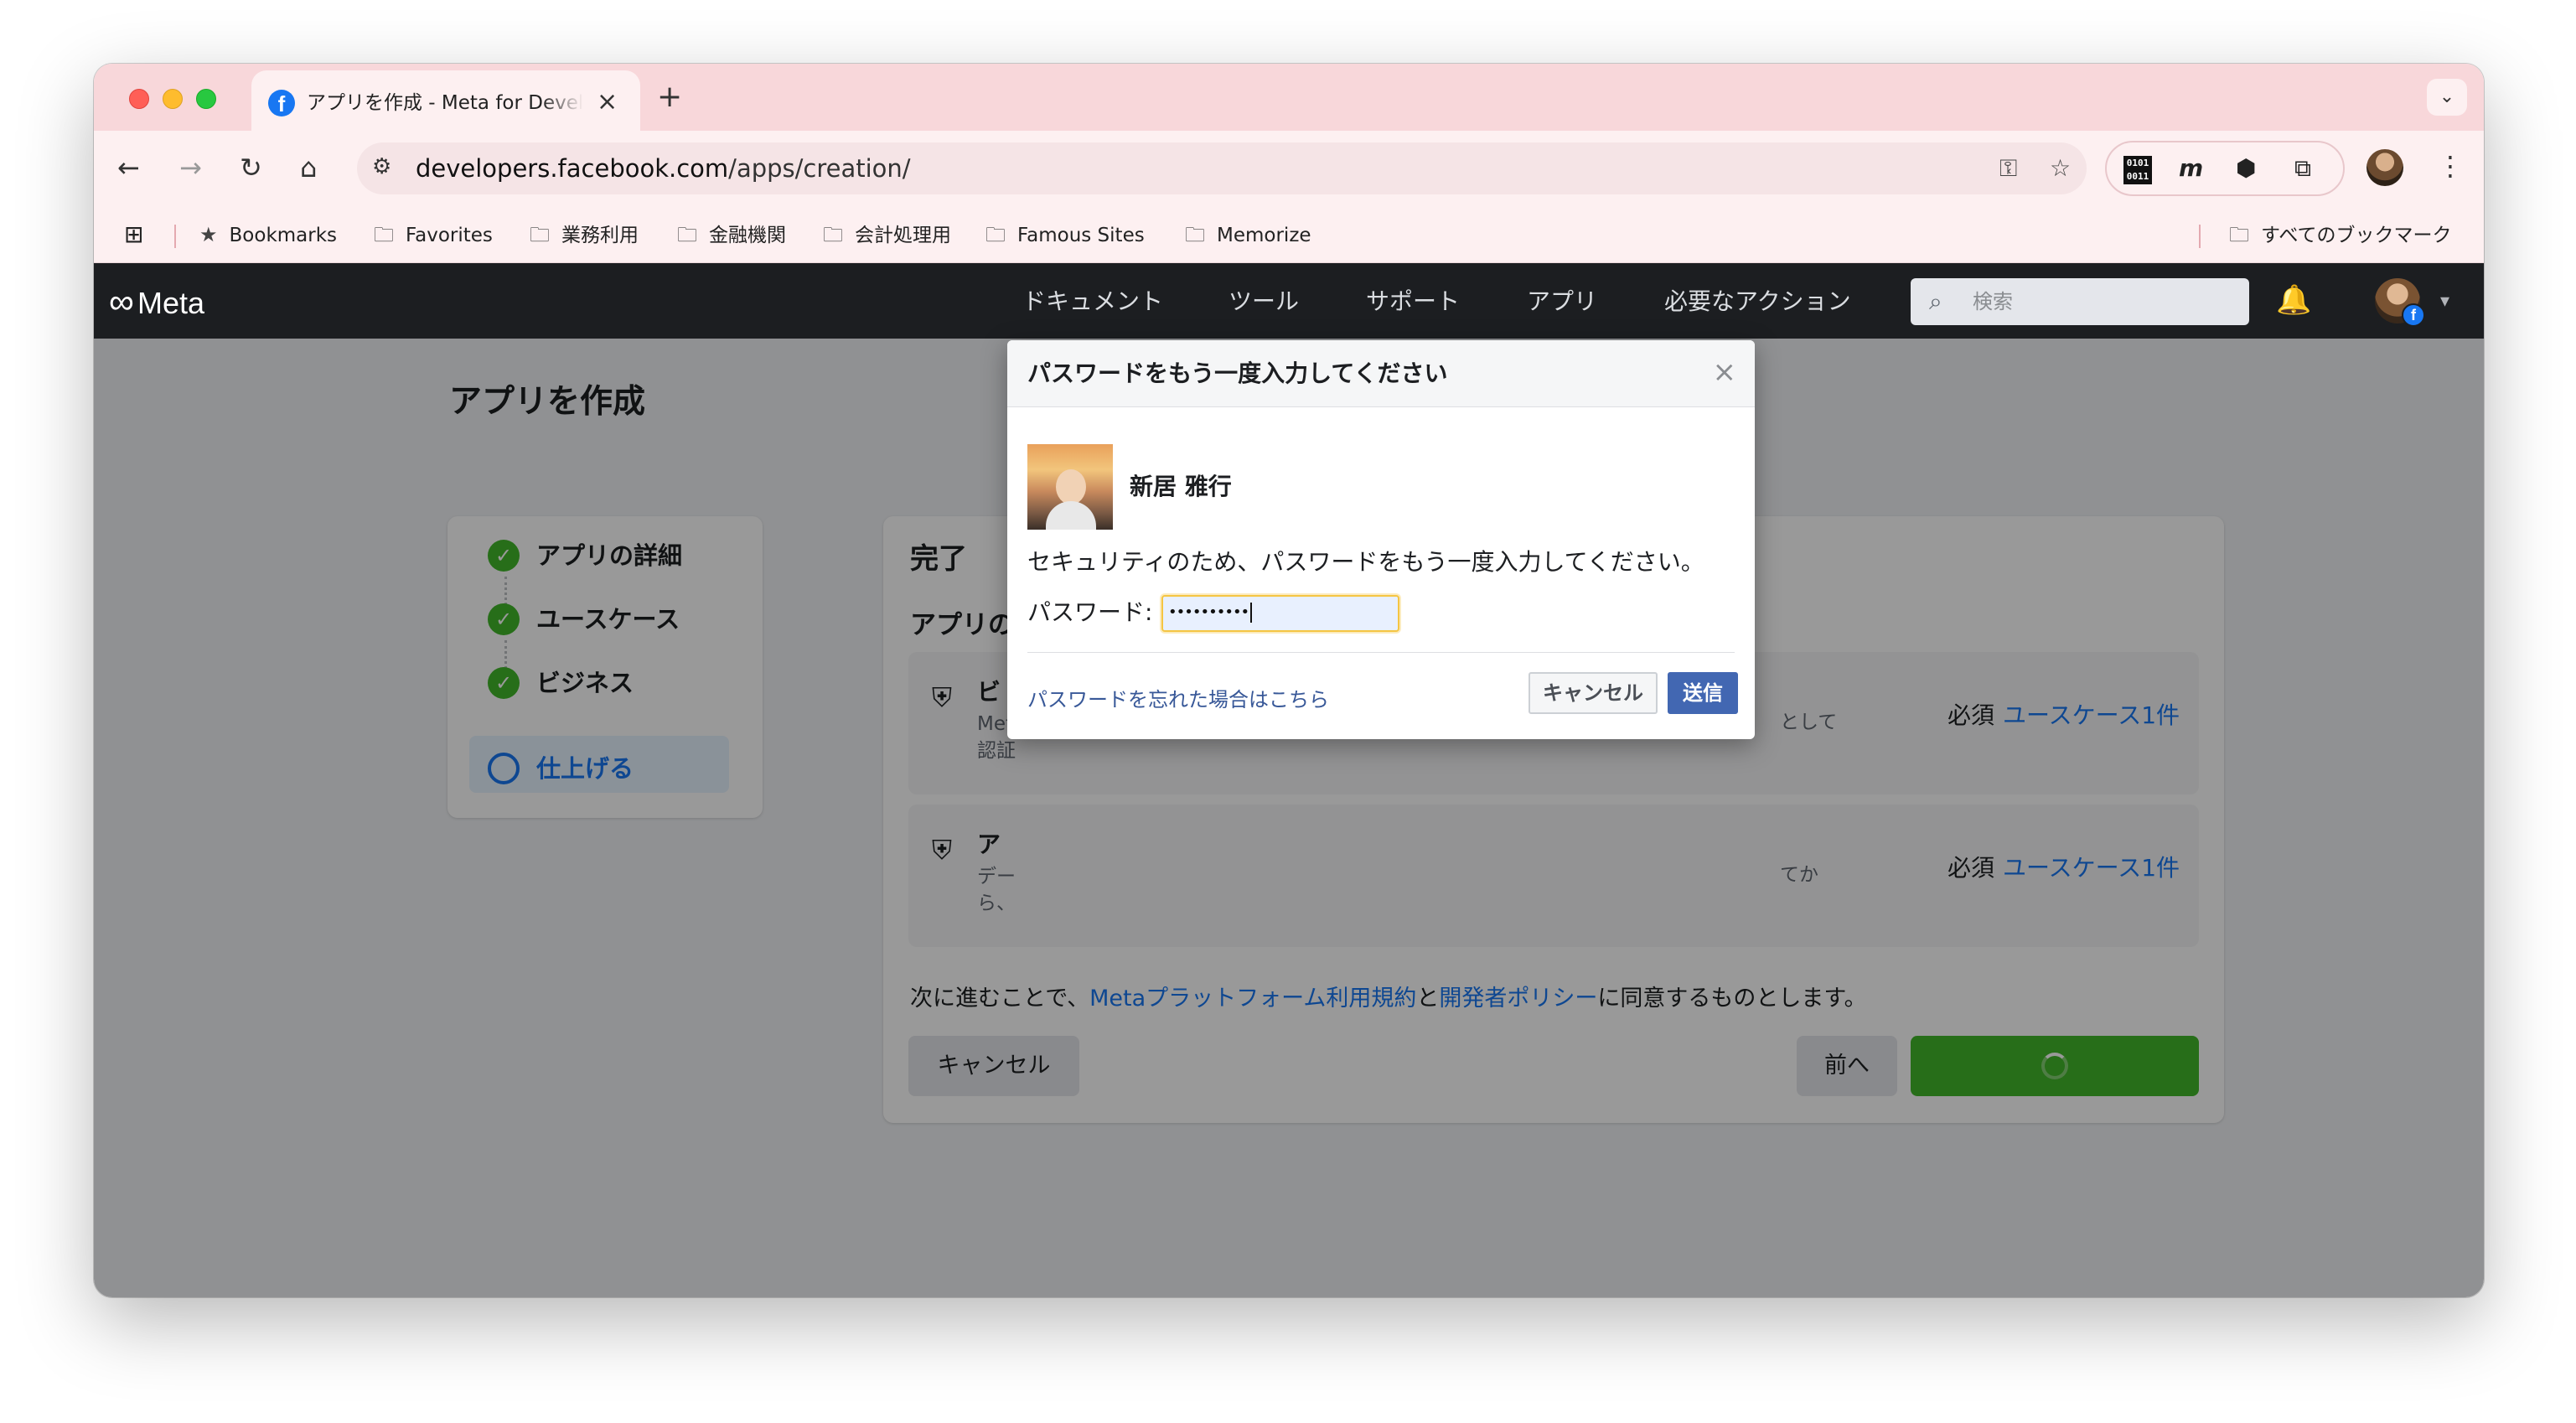  Describe the element at coordinates (133, 234) in the screenshot. I see `apps-grid-icon: ⊞` at that location.